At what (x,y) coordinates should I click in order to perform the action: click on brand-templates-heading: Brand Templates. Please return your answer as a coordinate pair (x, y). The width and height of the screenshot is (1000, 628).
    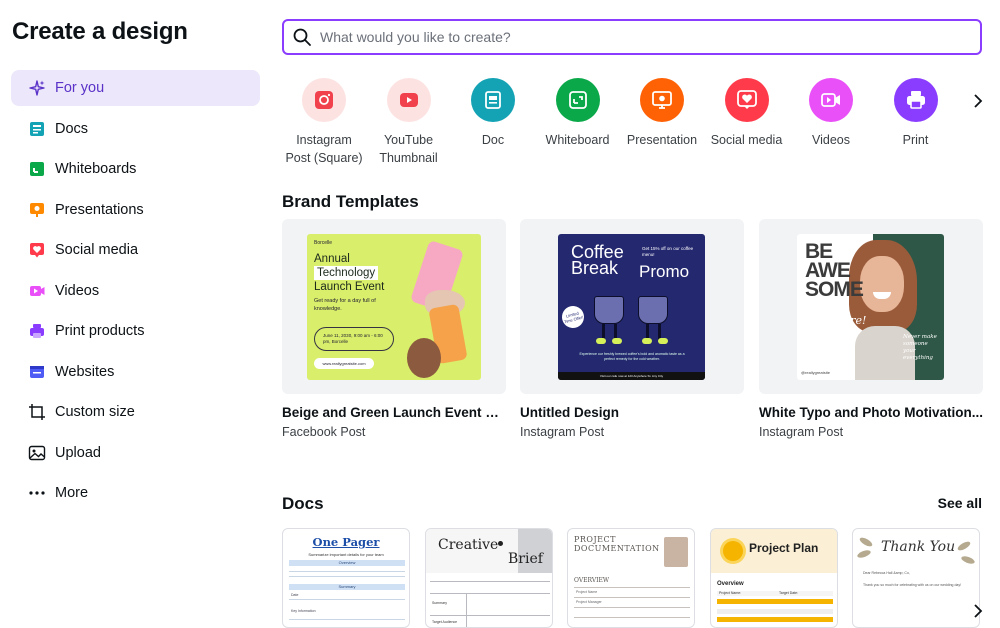
    Looking at the image, I should click on (350, 201).